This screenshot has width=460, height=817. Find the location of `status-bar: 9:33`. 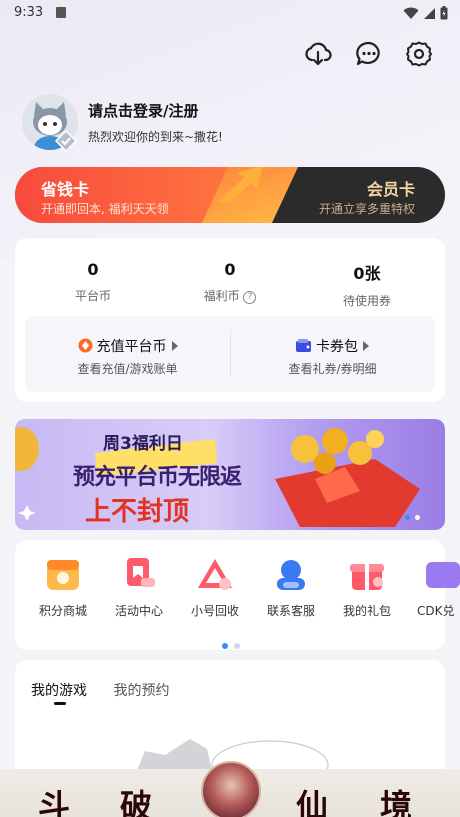

status-bar: 9:33 is located at coordinates (230, 13).